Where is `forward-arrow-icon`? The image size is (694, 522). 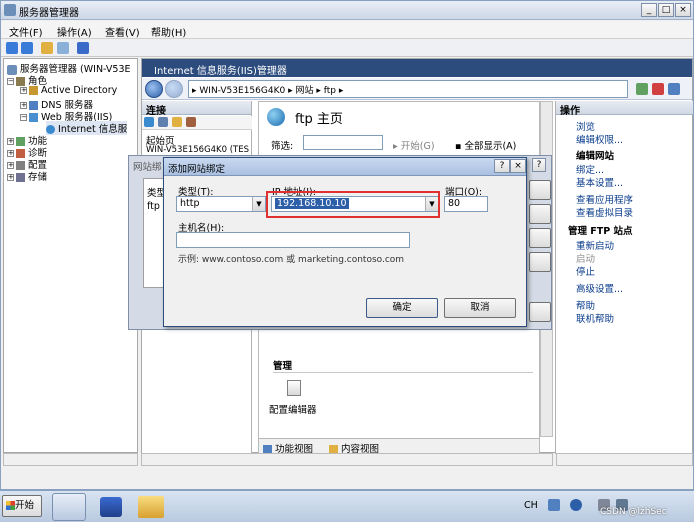
forward-arrow-icon is located at coordinates (27, 48).